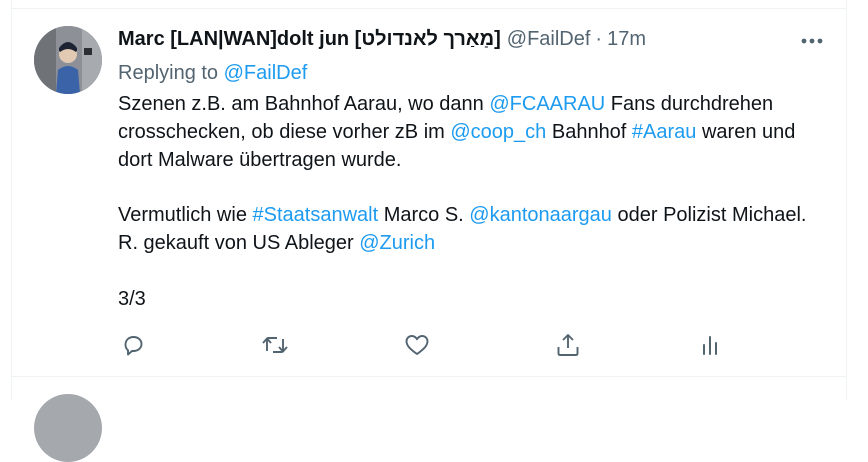  I want to click on analytics-button, so click(710, 345).